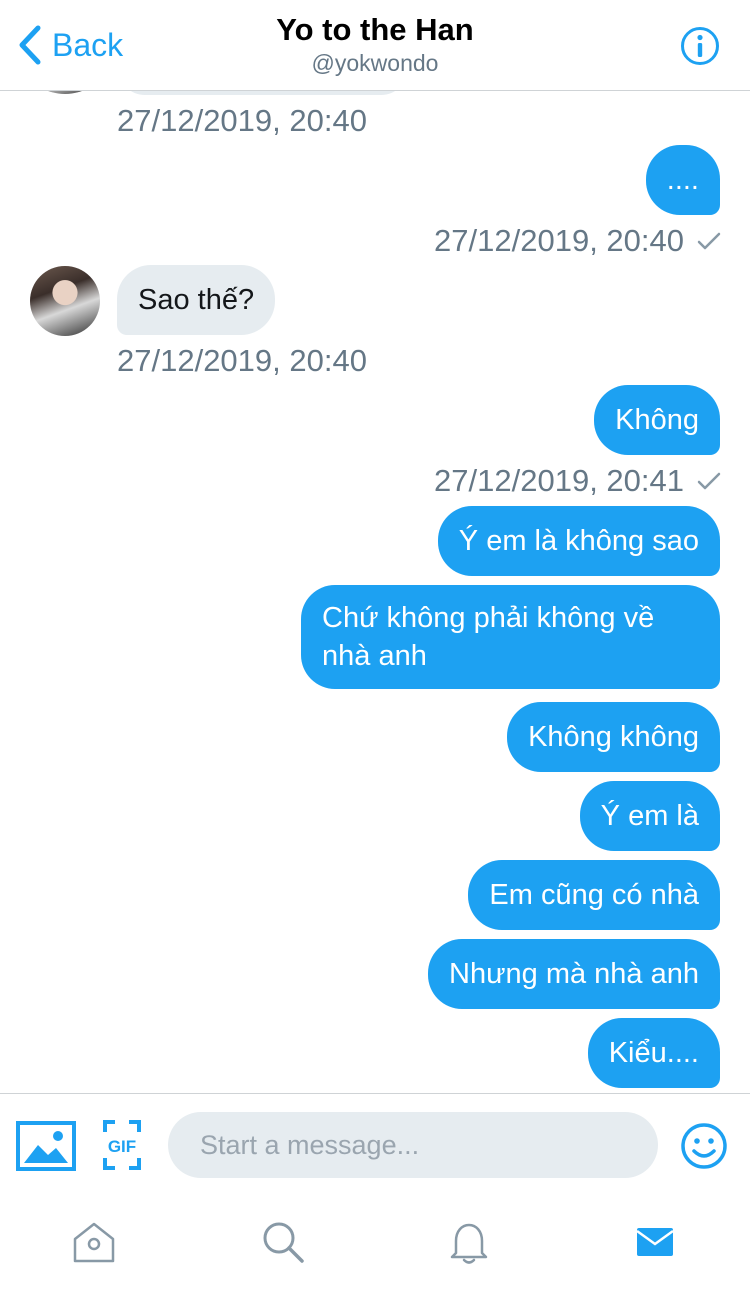 This screenshot has width=750, height=1295. Describe the element at coordinates (375, 63) in the screenshot. I see `conversation-handle: @yokwondo` at that location.